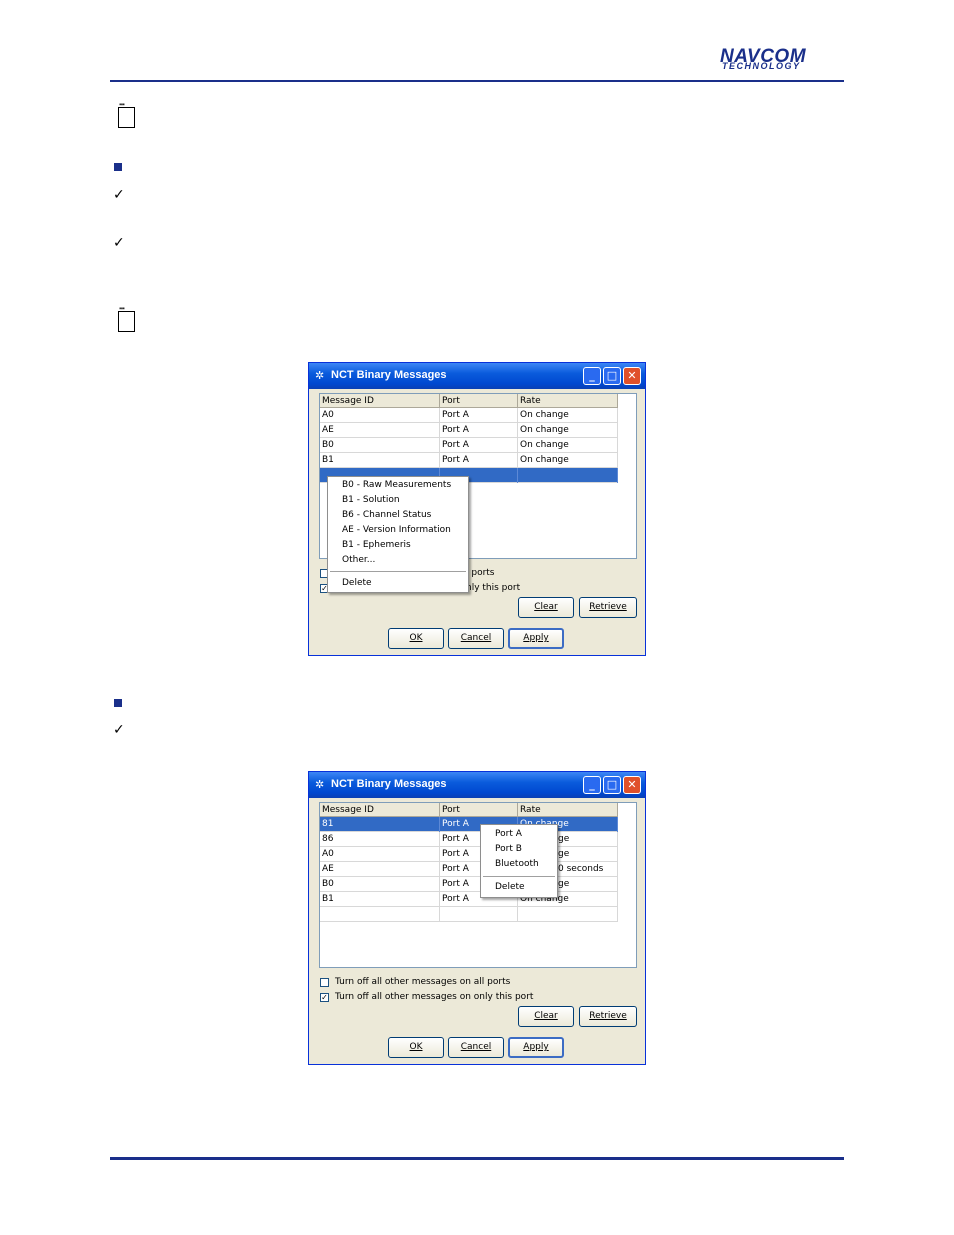 The height and width of the screenshot is (1235, 954). What do you see at coordinates (469, 824) in the screenshot?
I see `table-row-selected: 81 Port A On change` at bounding box center [469, 824].